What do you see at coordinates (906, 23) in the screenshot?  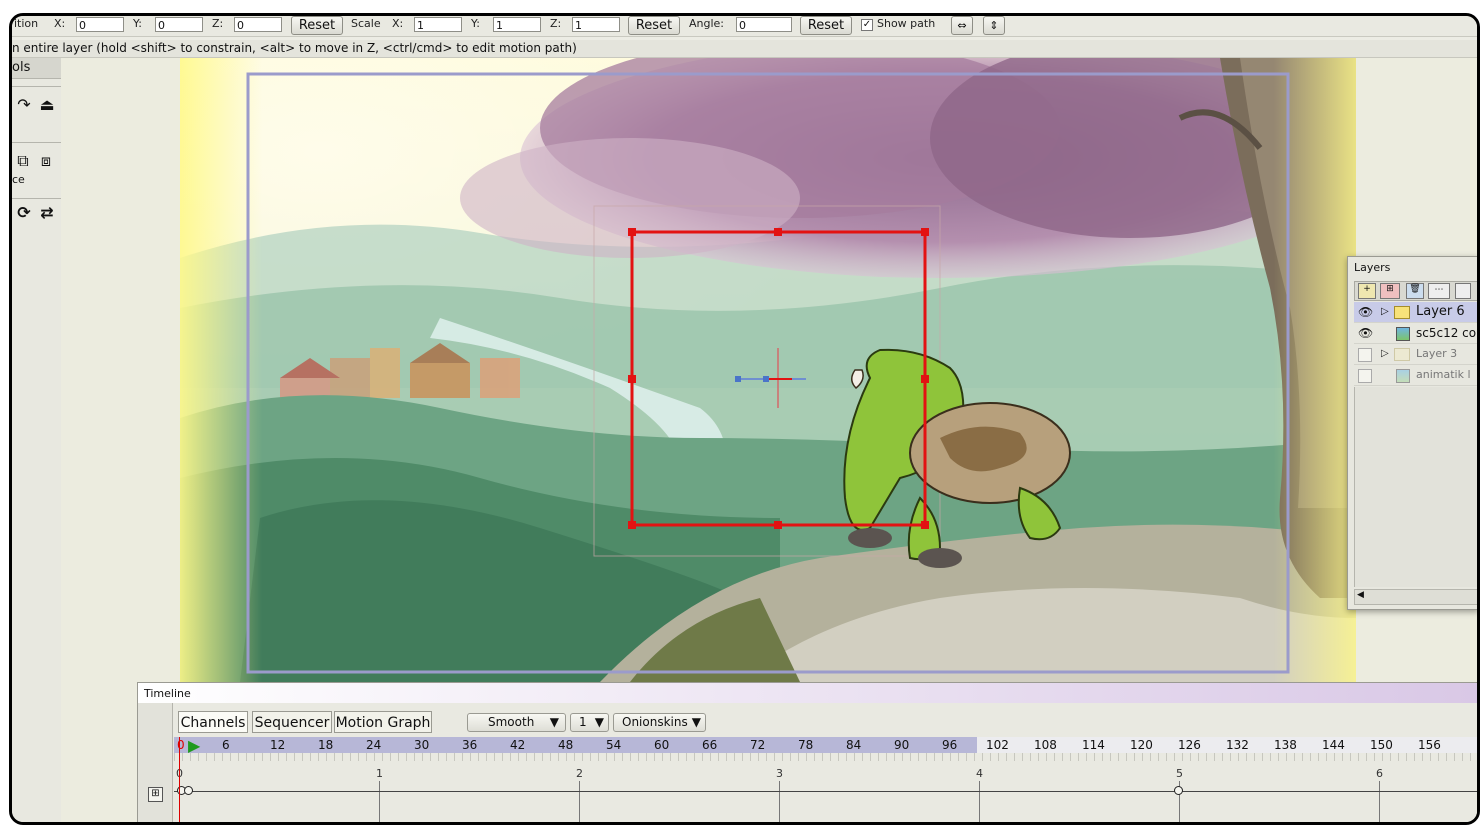 I see `show-path-label: Show path` at bounding box center [906, 23].